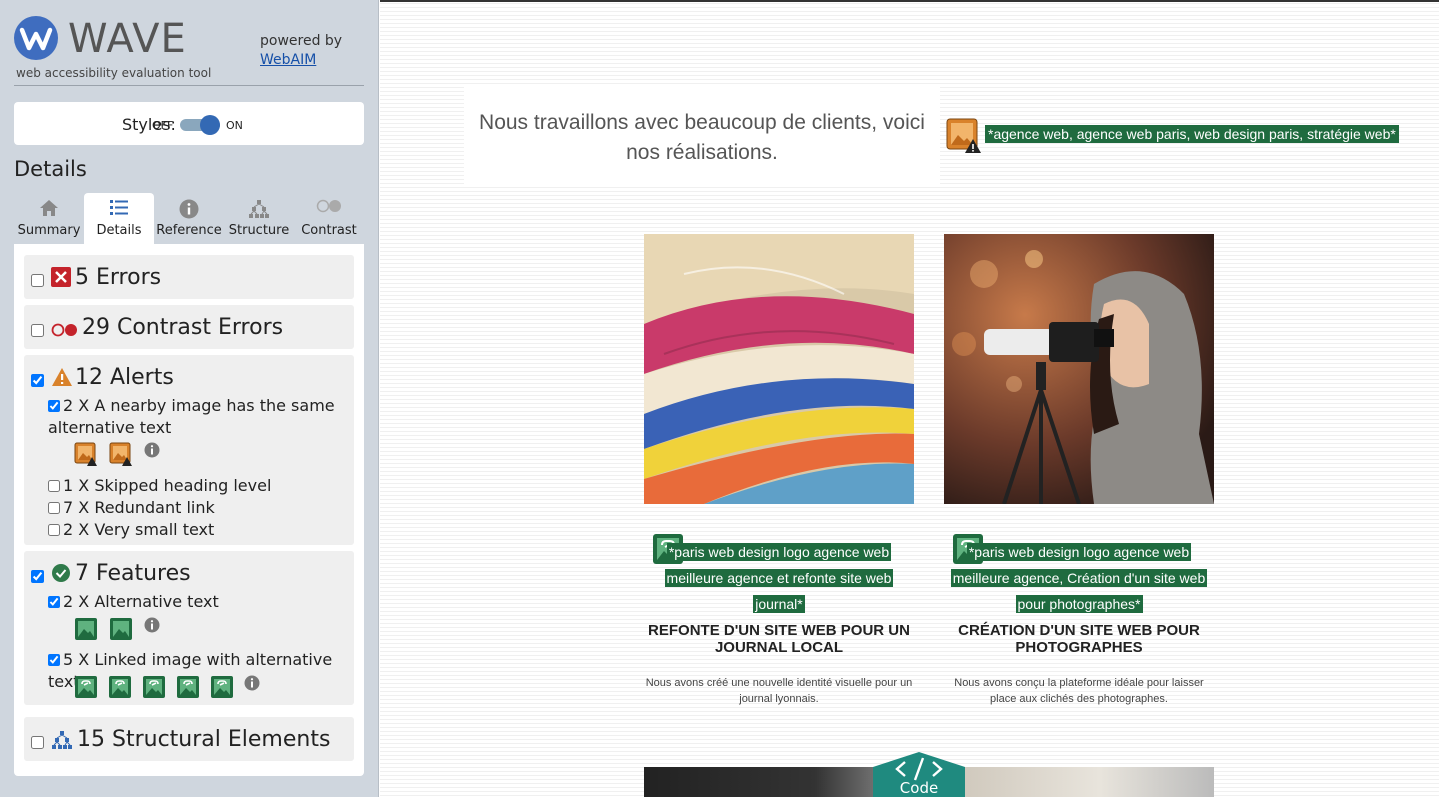  What do you see at coordinates (118, 277) in the screenshot?
I see `errors-label: 5 Errors` at bounding box center [118, 277].